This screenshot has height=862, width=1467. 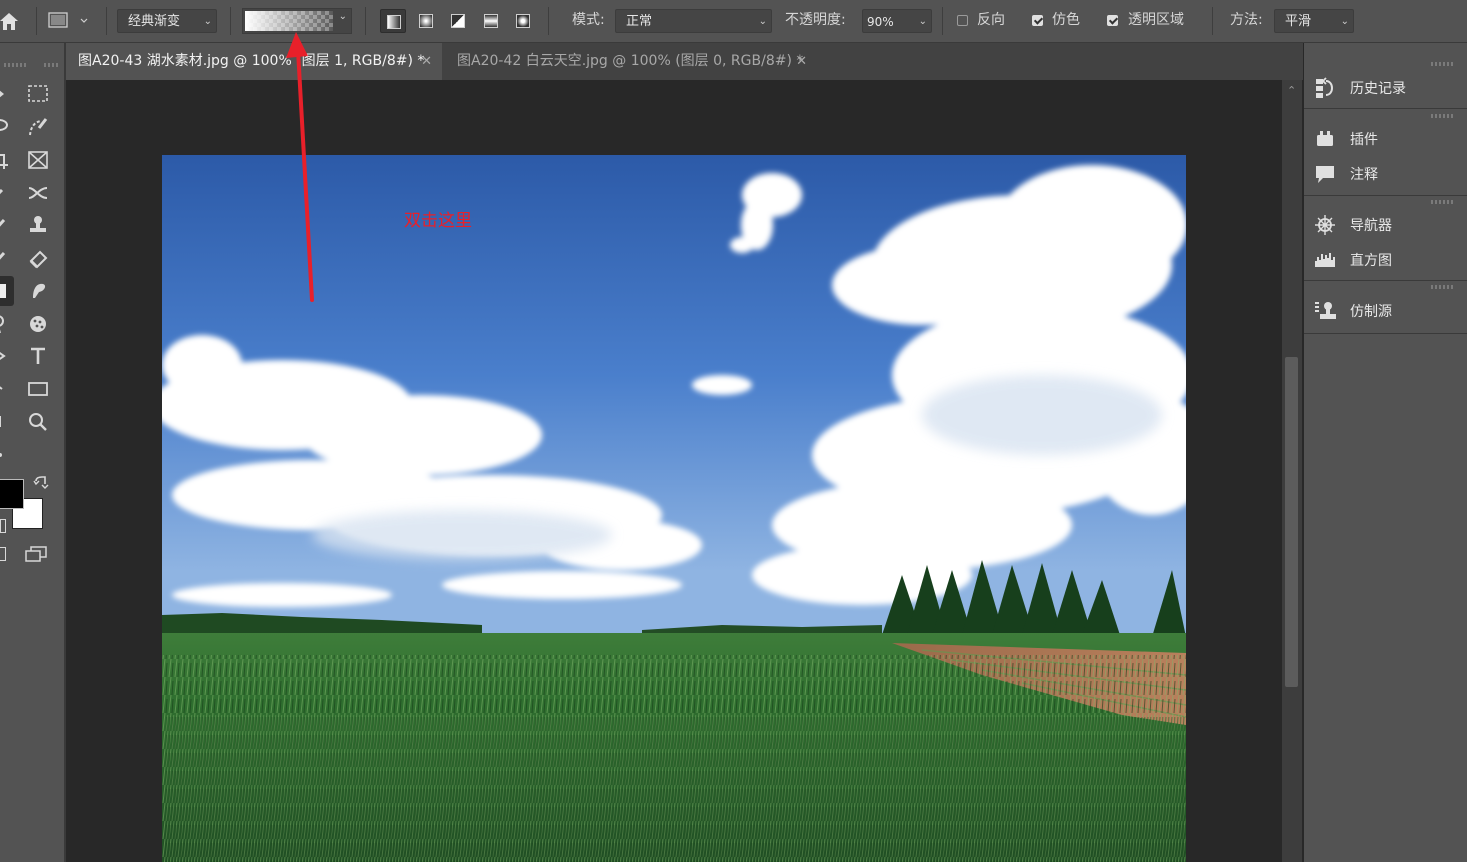 What do you see at coordinates (6, 94) in the screenshot?
I see `move-tool-icon` at bounding box center [6, 94].